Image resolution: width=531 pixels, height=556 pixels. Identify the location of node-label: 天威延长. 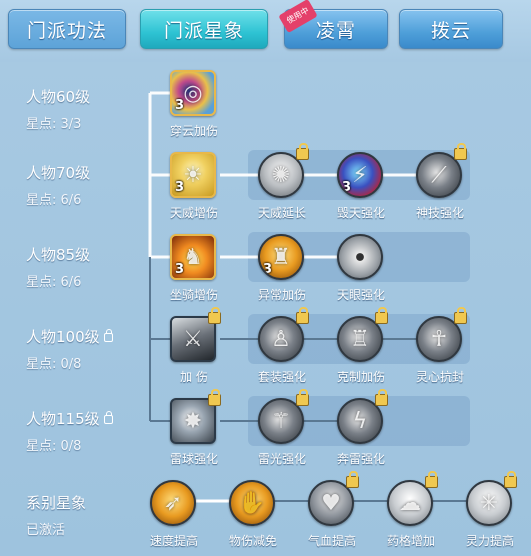
(282, 213).